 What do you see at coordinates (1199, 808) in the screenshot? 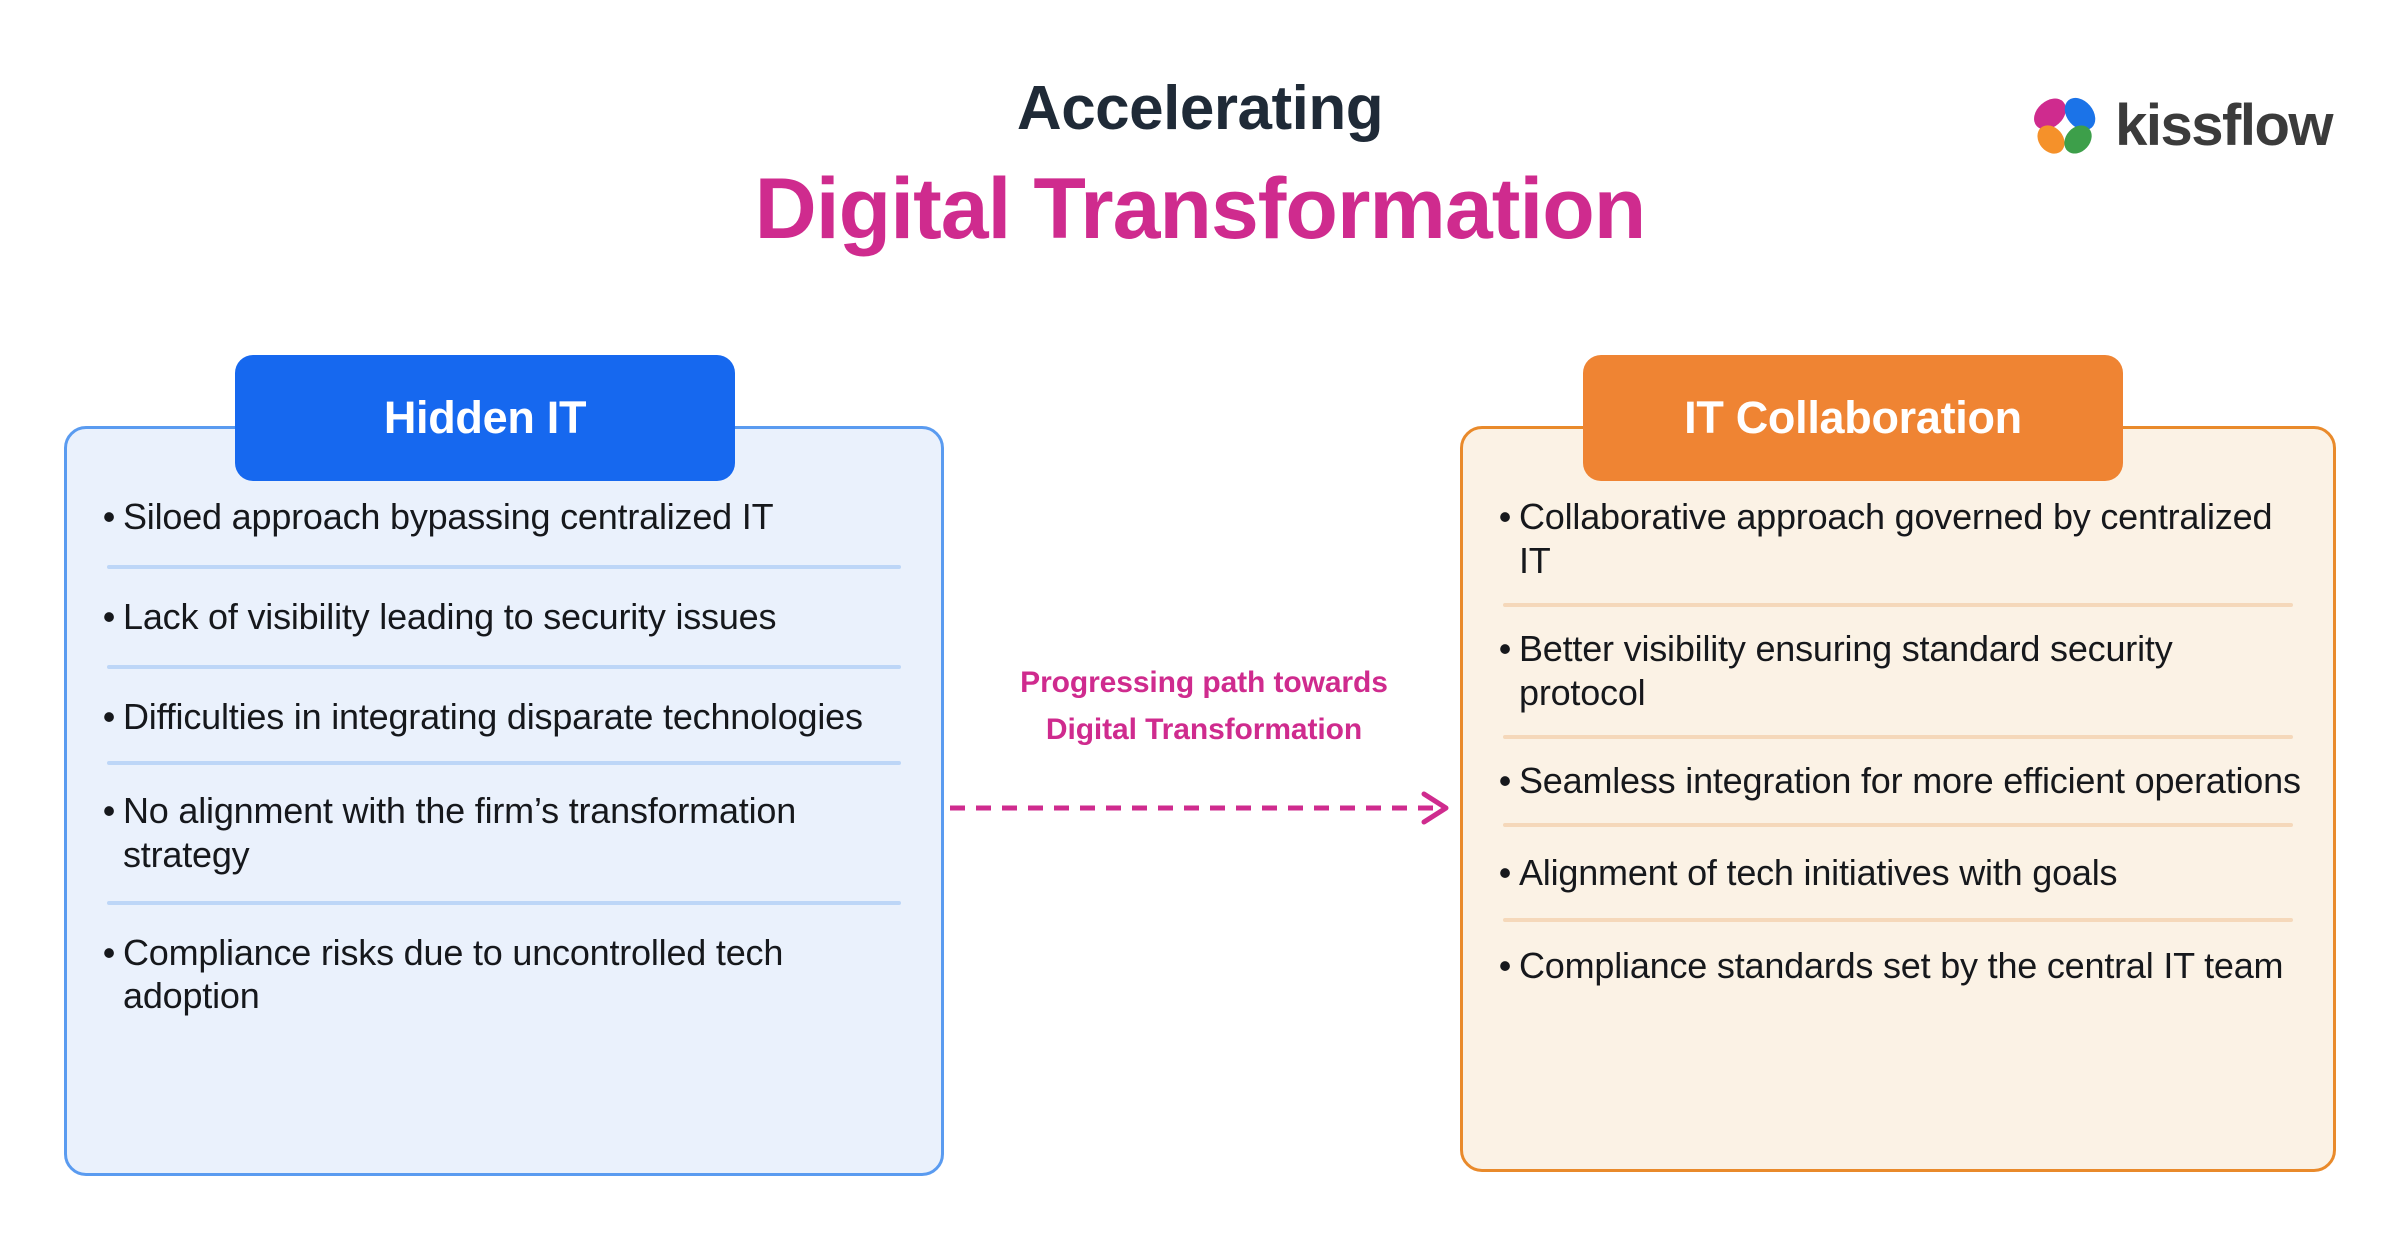
I see `dashed-arrow-right-icon` at bounding box center [1199, 808].